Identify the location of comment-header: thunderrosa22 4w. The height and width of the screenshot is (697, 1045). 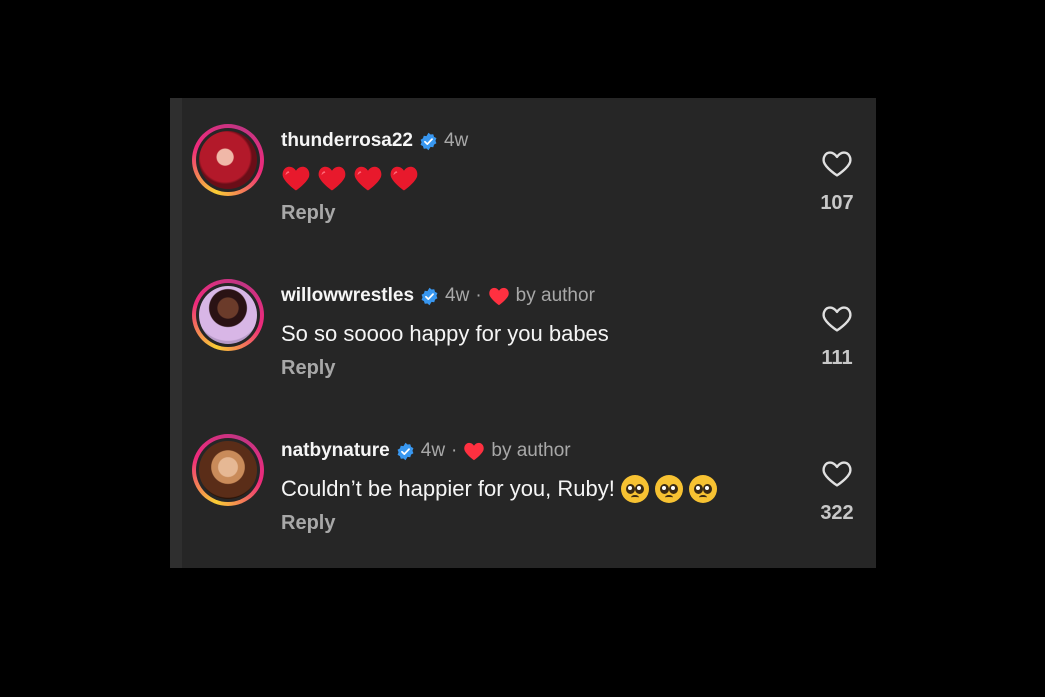
(374, 141).